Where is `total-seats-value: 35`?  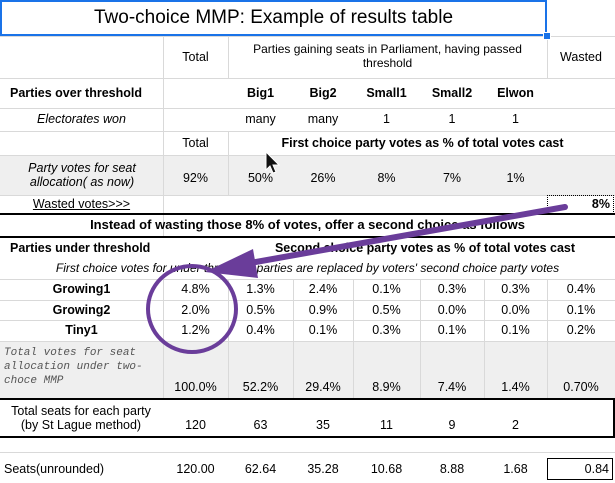 total-seats-value: 35 is located at coordinates (323, 424).